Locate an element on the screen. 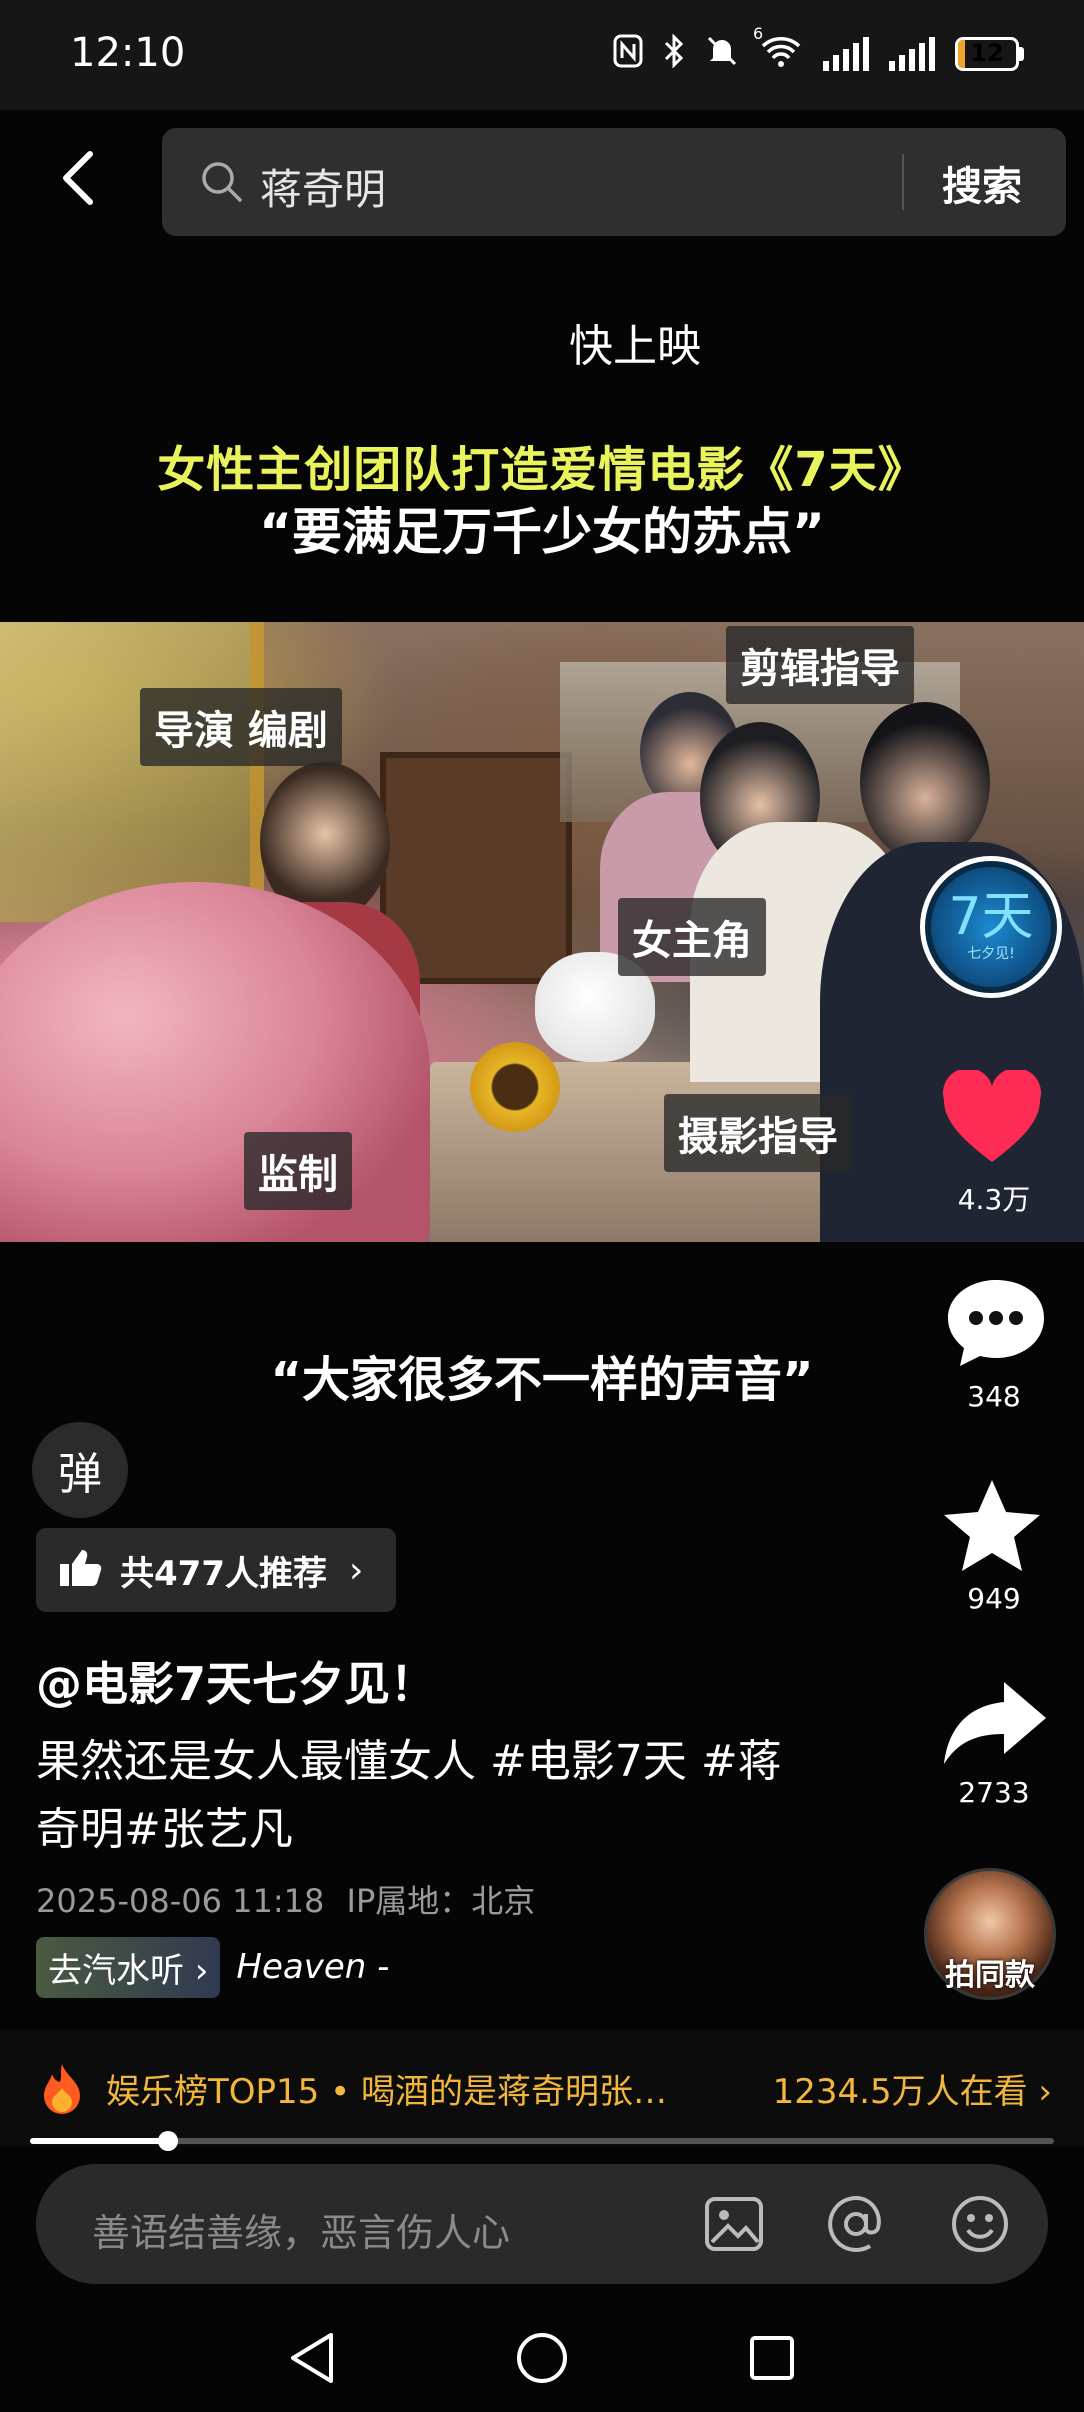  same-style-label: 拍同款 is located at coordinates (990, 1972).